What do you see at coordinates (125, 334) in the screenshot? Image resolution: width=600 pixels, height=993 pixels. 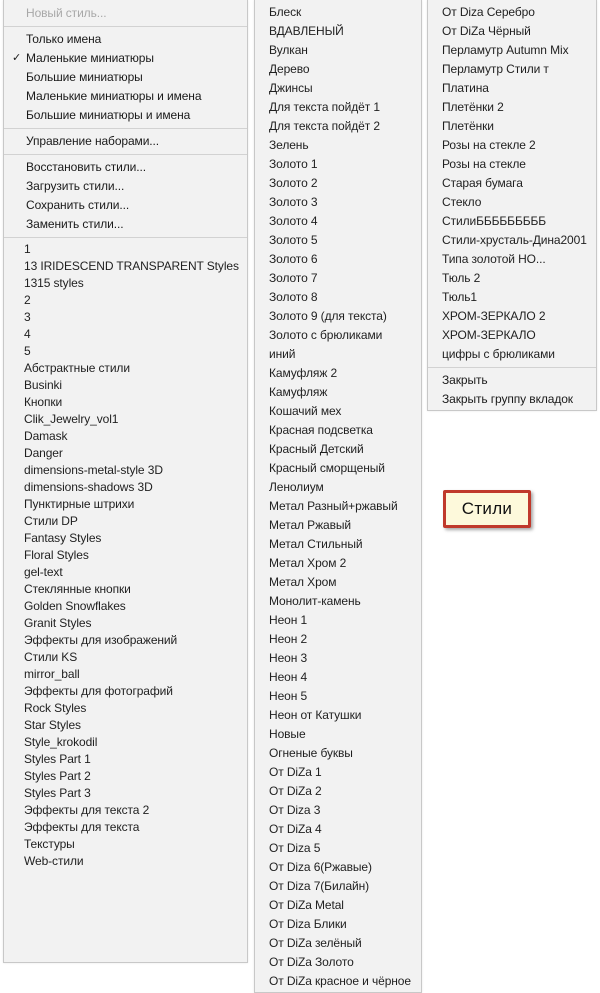 I see `preset-list-item: 4` at bounding box center [125, 334].